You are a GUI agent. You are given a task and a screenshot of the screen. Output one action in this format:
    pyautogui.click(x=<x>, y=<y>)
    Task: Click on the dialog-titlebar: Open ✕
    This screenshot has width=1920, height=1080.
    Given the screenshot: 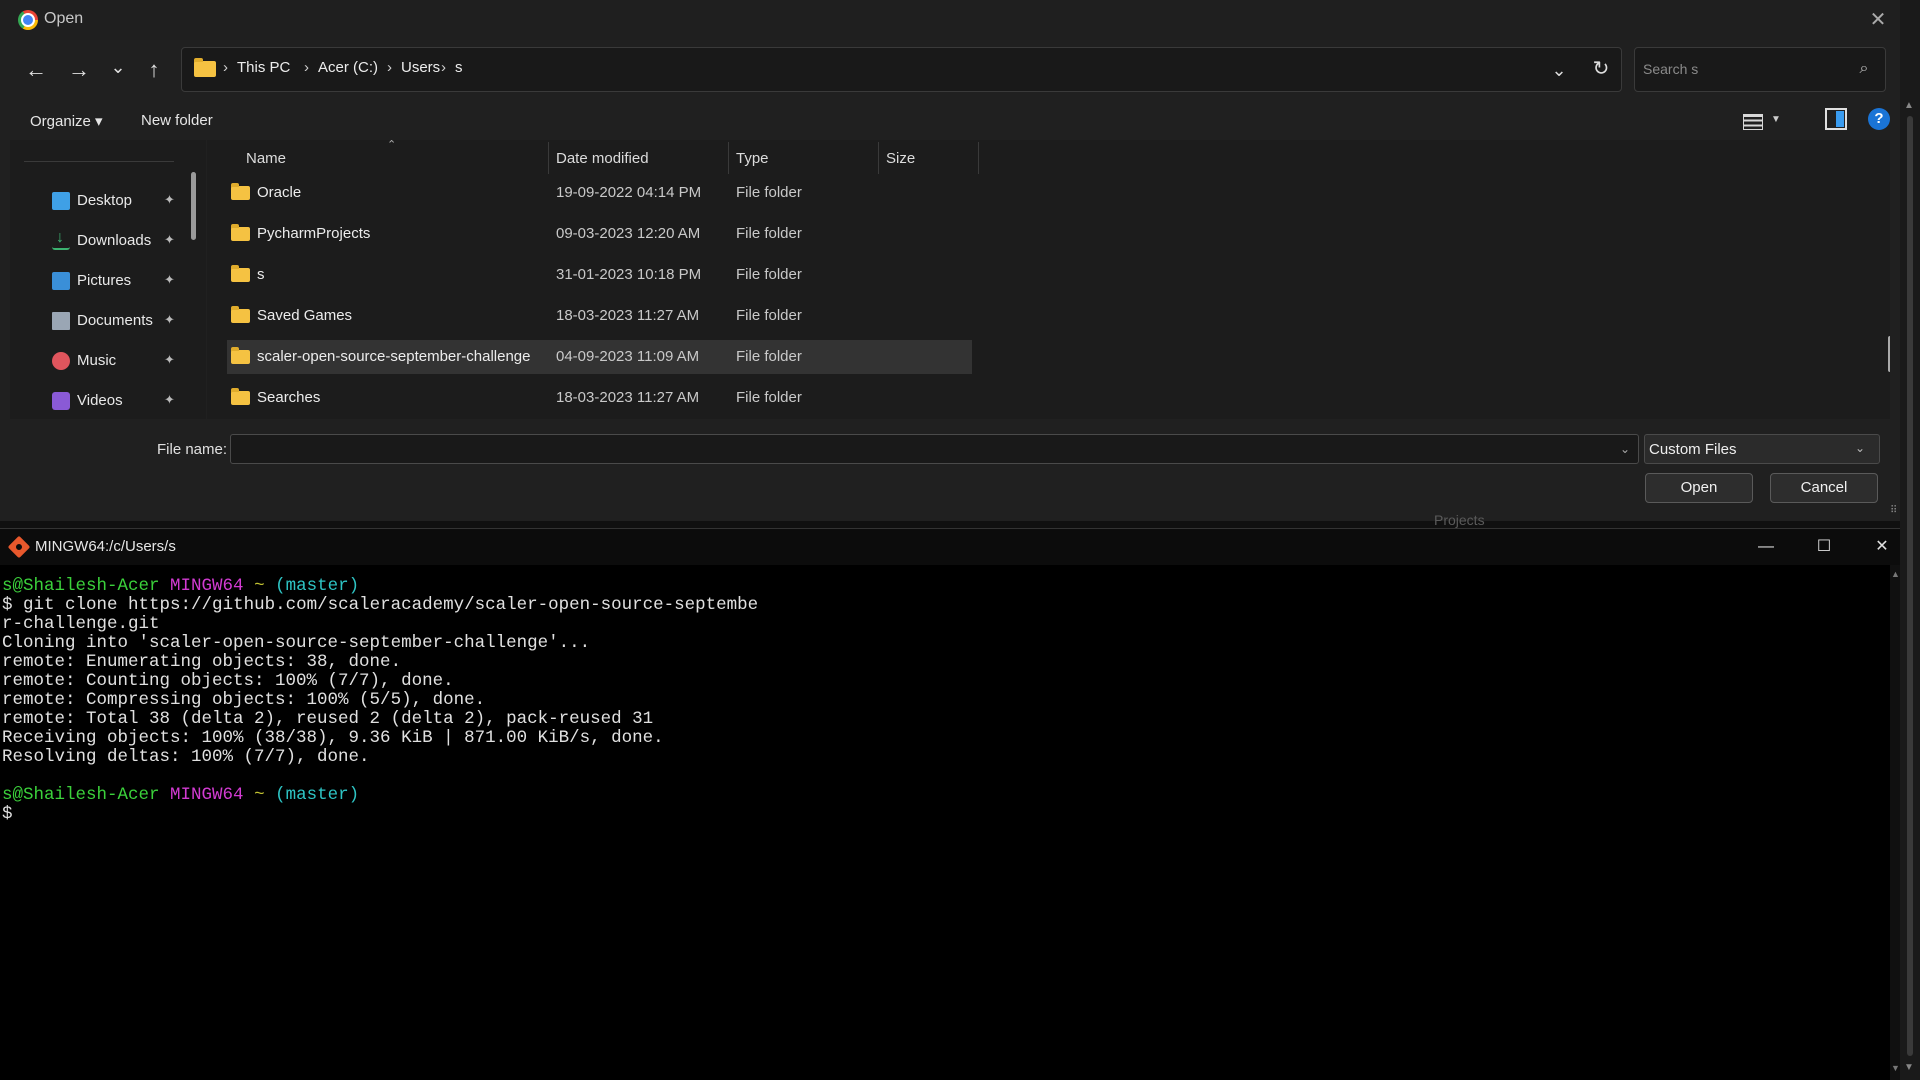 What is the action you would take?
    pyautogui.click(x=950, y=20)
    